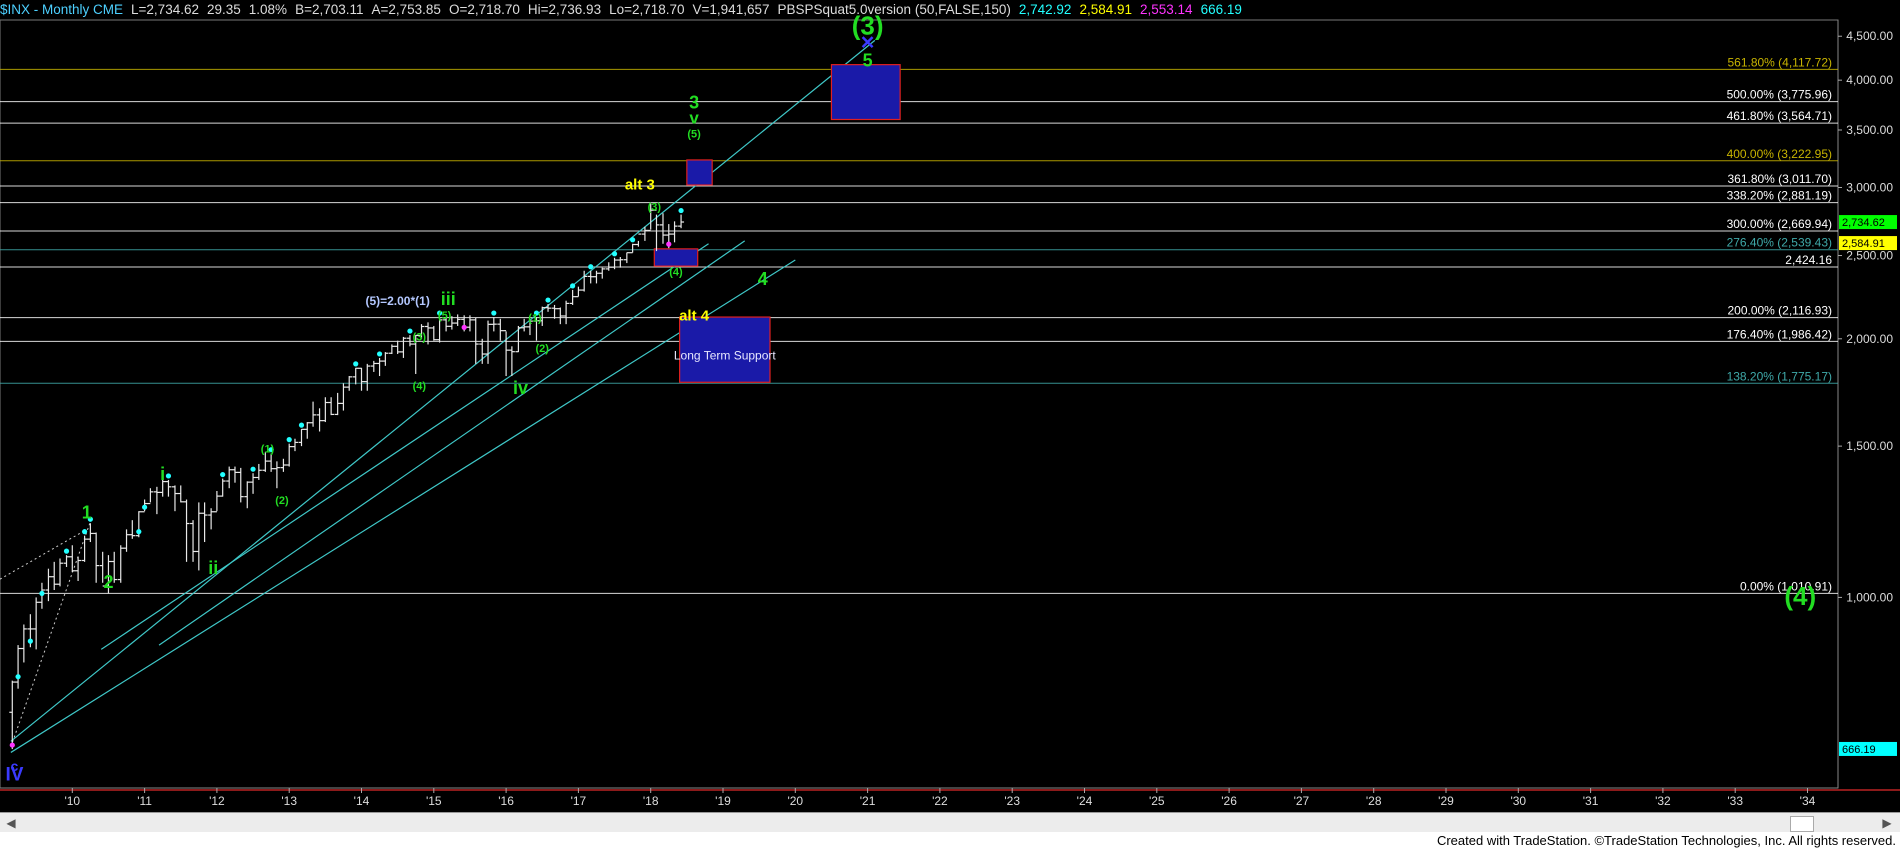  Describe the element at coordinates (1869, 256) in the screenshot. I see `y-tick-label: 2,500.00` at that location.